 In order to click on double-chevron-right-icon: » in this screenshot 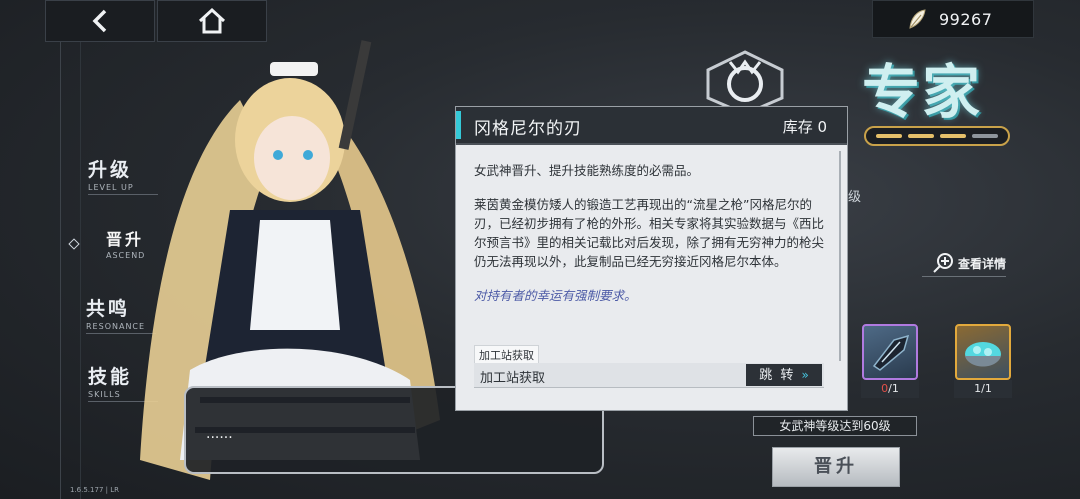, I will do `click(805, 375)`.